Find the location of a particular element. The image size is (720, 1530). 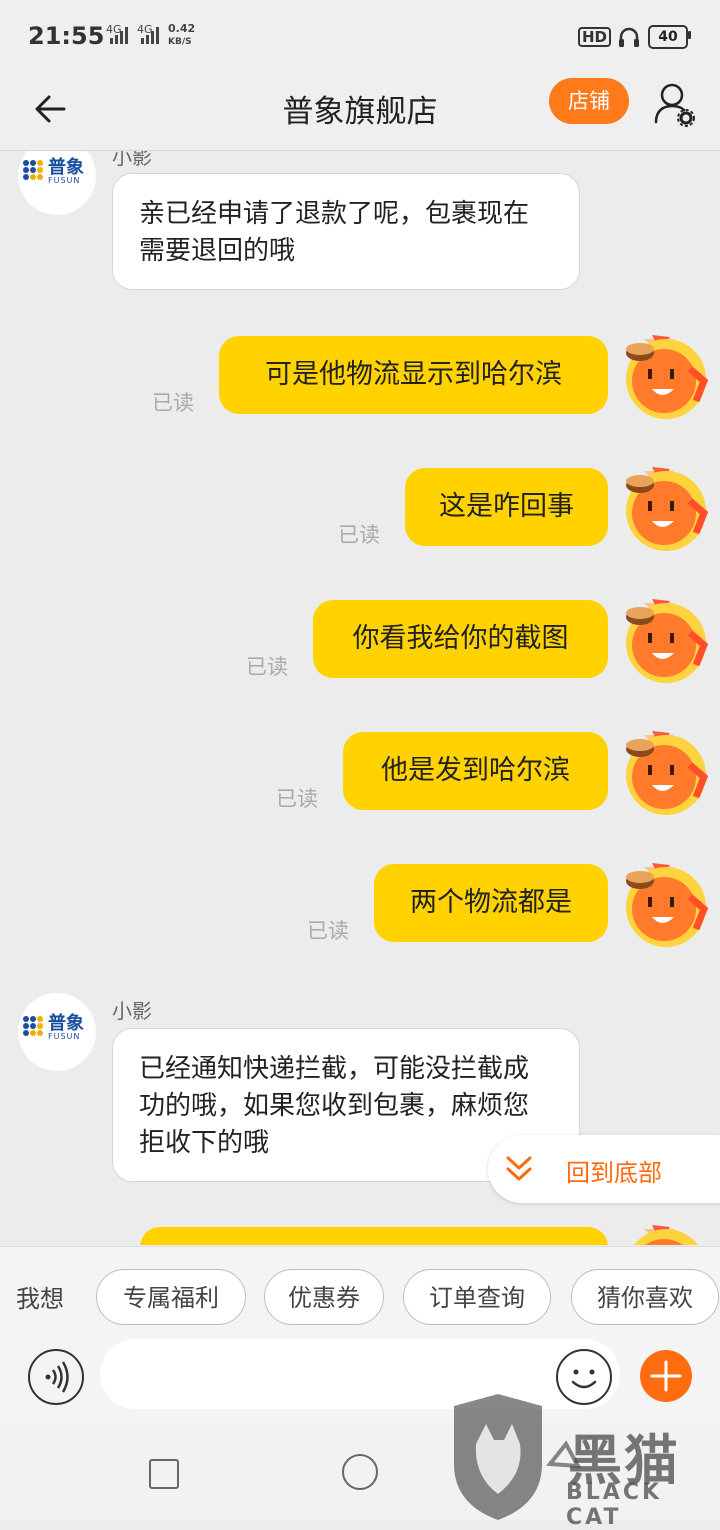

outgoing-message-partial is located at coordinates (374, 1236).